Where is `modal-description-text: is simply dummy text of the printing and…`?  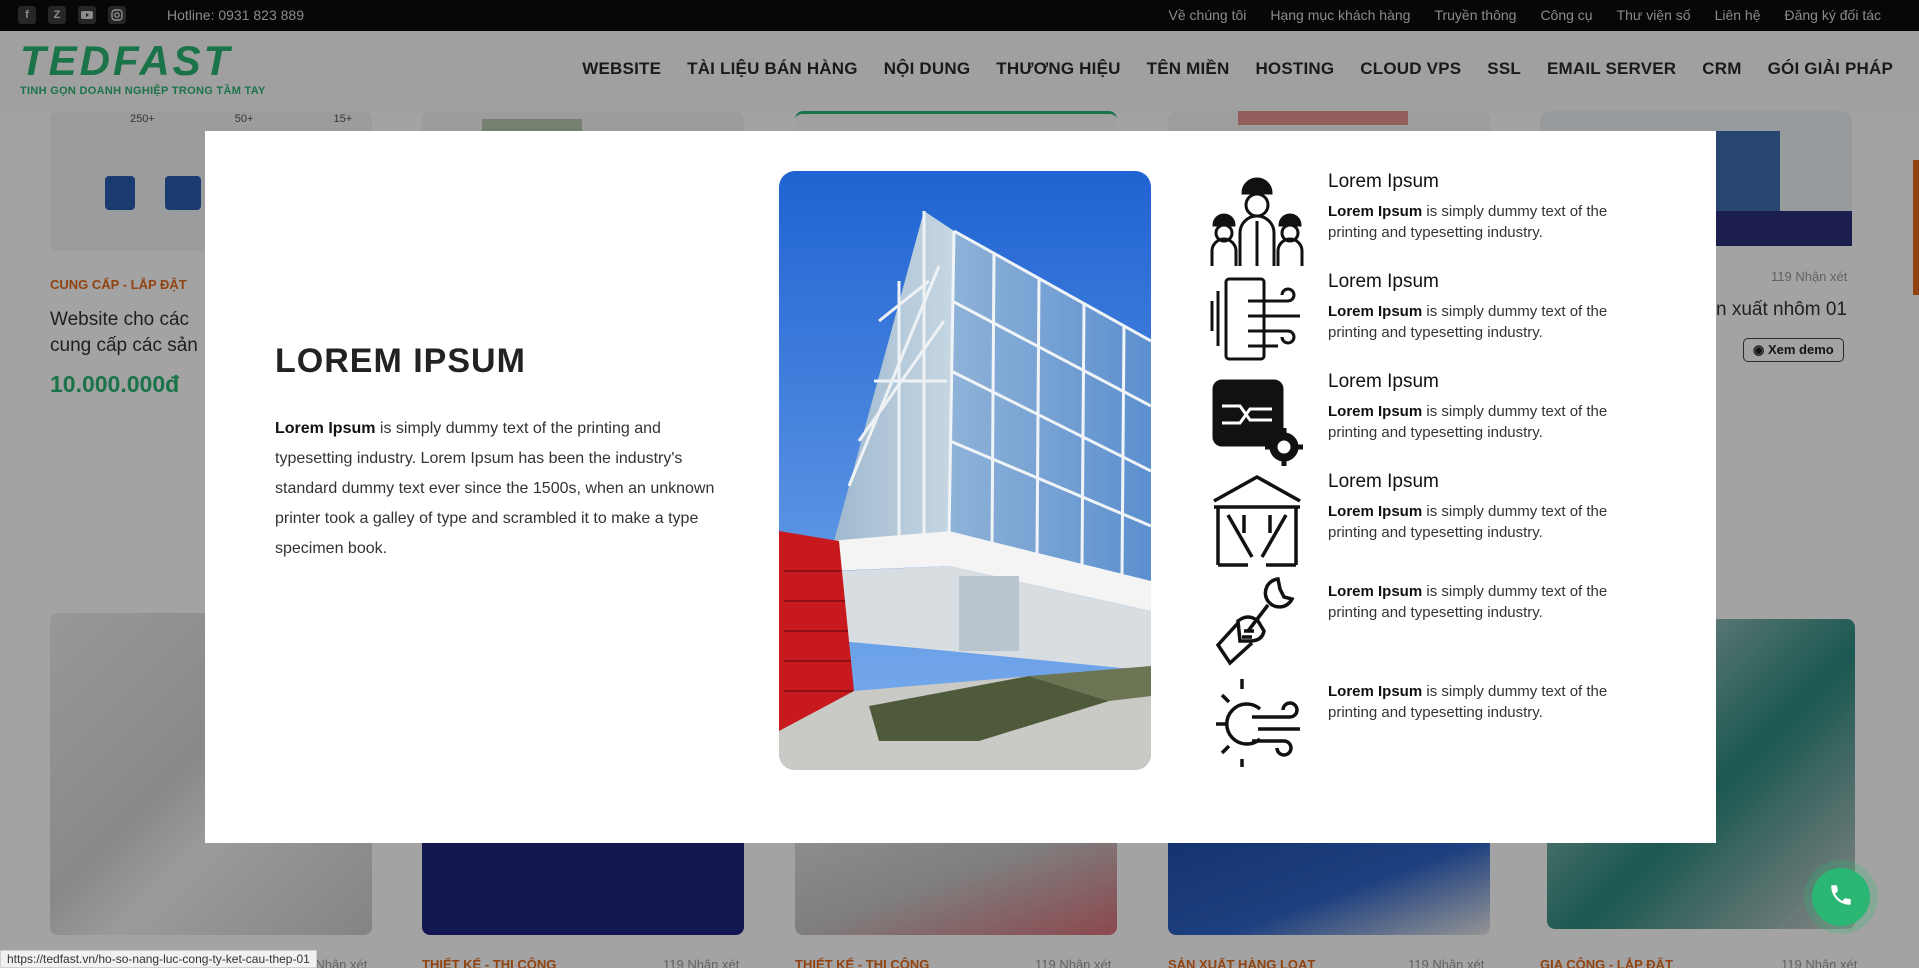 modal-description-text: is simply dummy text of the printing and… is located at coordinates (495, 488).